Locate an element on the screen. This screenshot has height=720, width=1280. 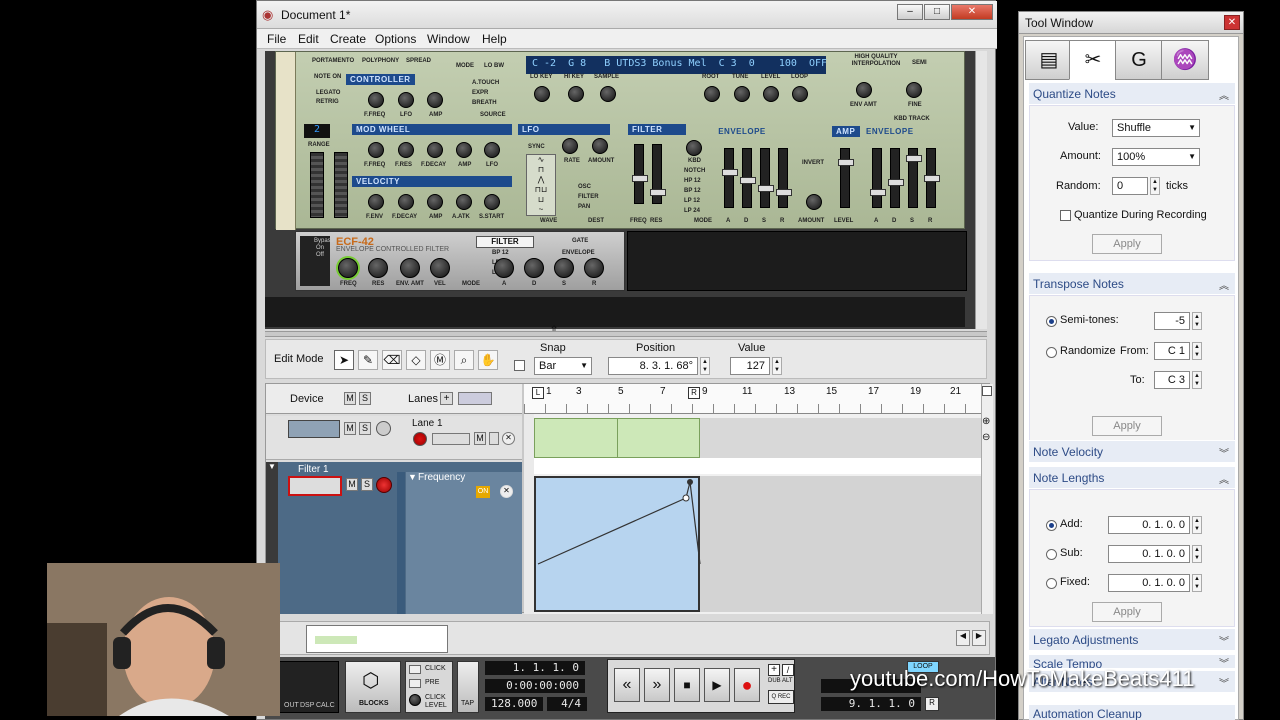
fast-forward-button: » is located at coordinates (657, 685).